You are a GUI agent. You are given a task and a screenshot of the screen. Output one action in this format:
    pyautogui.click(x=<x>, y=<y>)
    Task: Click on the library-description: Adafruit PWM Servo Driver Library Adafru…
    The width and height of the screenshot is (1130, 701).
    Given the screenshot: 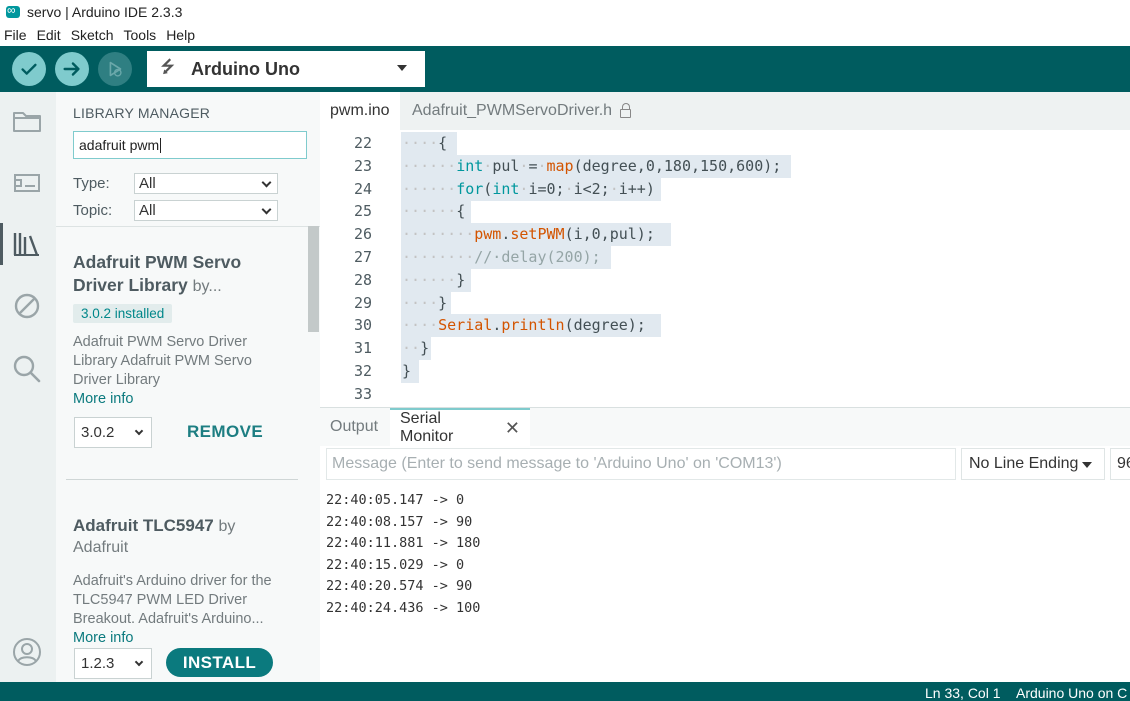 What is the action you would take?
    pyautogui.click(x=186, y=361)
    